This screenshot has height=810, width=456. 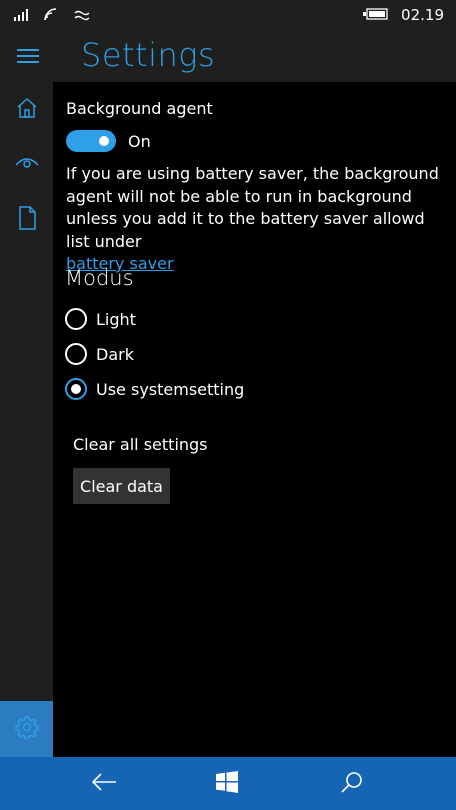 What do you see at coordinates (115, 354) in the screenshot?
I see `radio-label: Dark` at bounding box center [115, 354].